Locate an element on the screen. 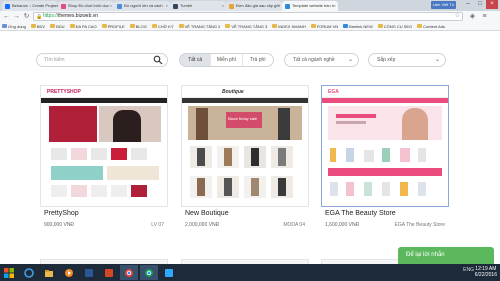 Image resolution: width=500 pixels, height=281 pixels. theme-shop: MODA 04 is located at coordinates (294, 225).